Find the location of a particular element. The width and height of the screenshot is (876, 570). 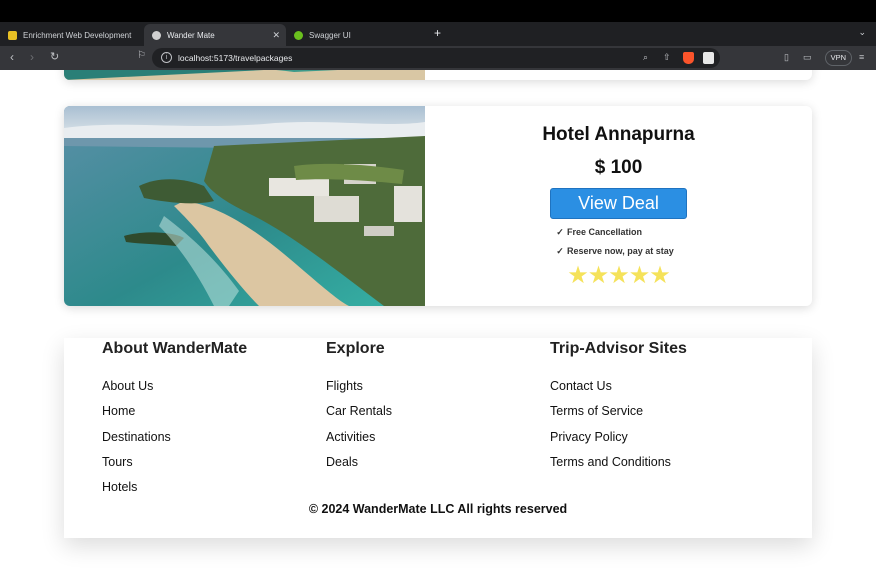

footer-link-destinations: Destinations is located at coordinates (174, 437).